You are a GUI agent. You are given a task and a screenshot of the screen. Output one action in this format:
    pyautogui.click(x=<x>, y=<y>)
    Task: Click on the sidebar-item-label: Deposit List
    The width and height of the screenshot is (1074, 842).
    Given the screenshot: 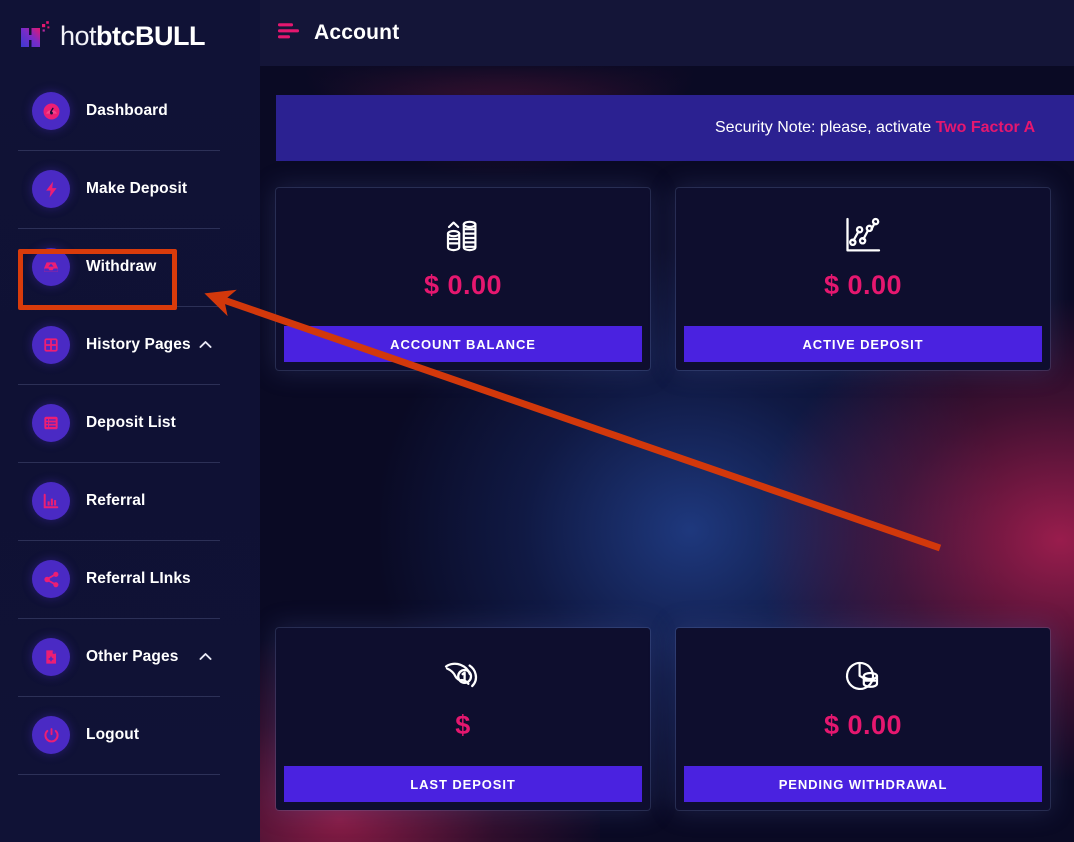 What is the action you would take?
    pyautogui.click(x=131, y=422)
    